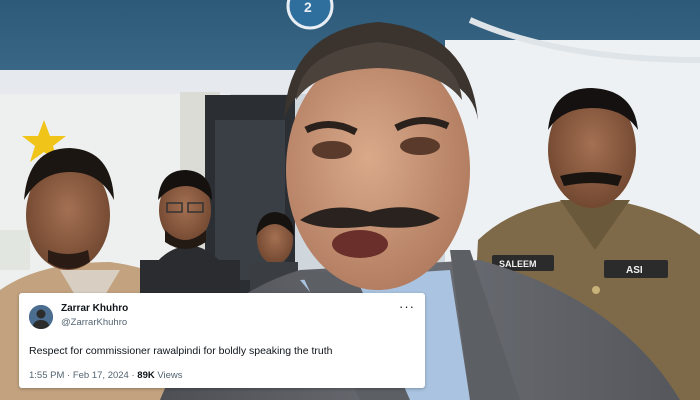  I want to click on rank-badge: ASI, so click(634, 270).